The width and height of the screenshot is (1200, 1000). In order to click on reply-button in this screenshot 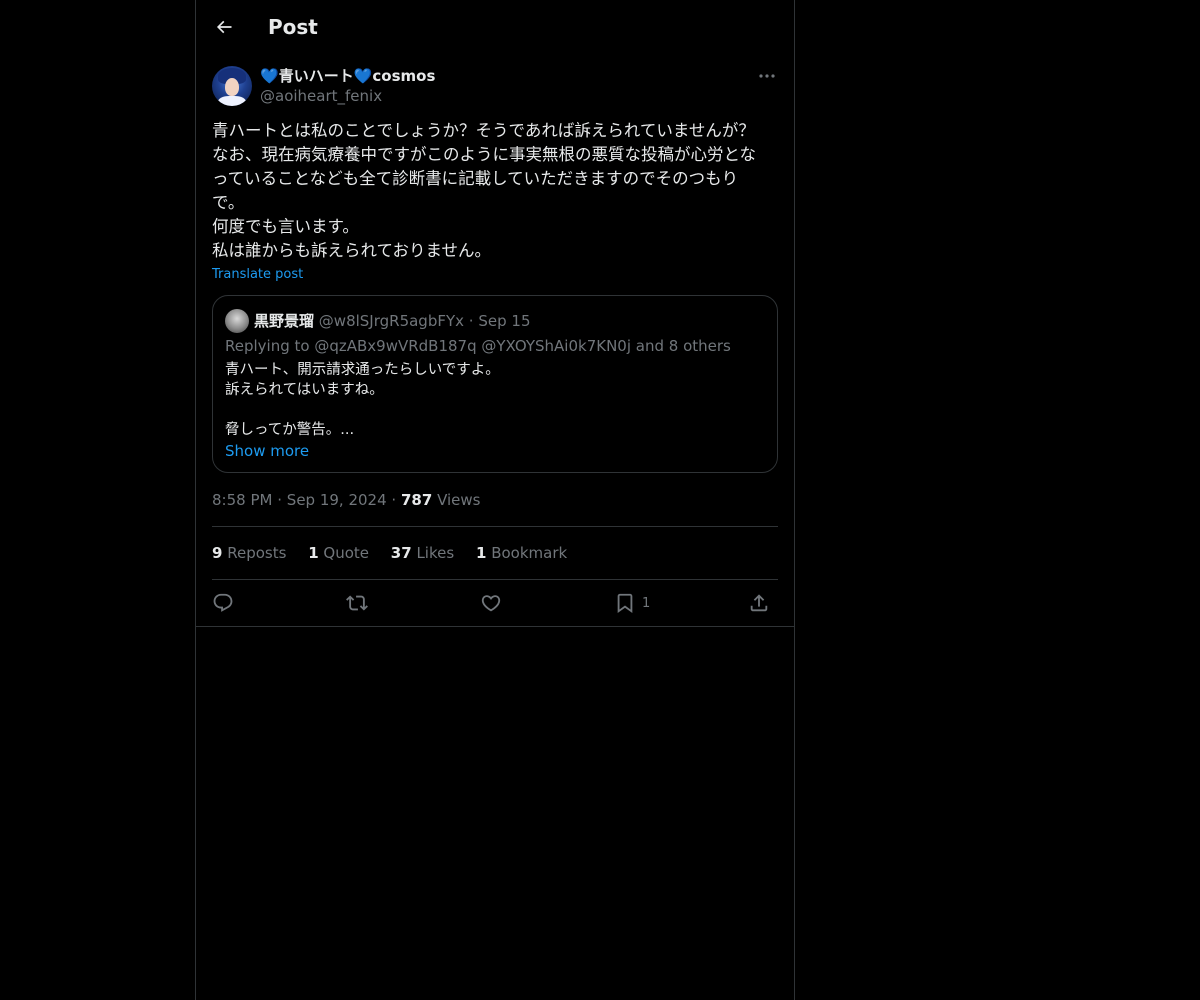, I will do `click(223, 603)`.